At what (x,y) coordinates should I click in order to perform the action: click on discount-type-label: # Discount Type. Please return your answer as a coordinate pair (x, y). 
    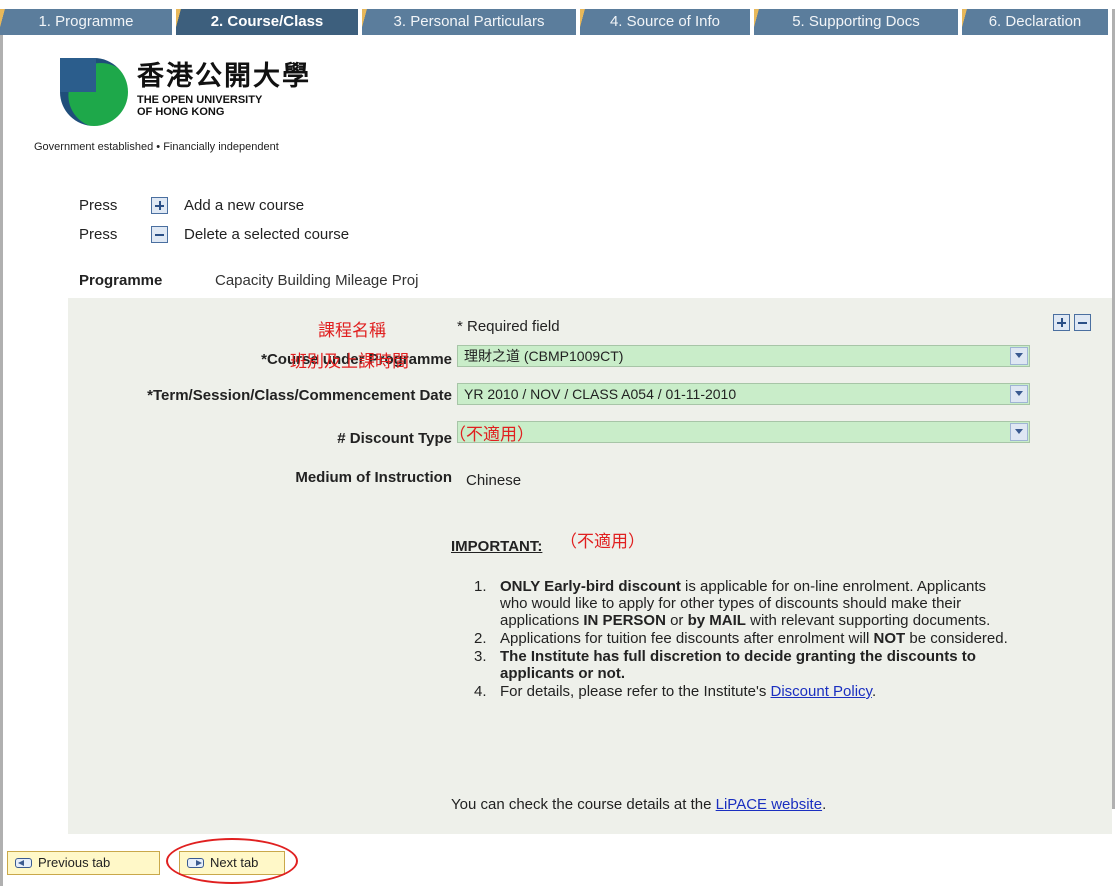
    Looking at the image, I should click on (394, 438).